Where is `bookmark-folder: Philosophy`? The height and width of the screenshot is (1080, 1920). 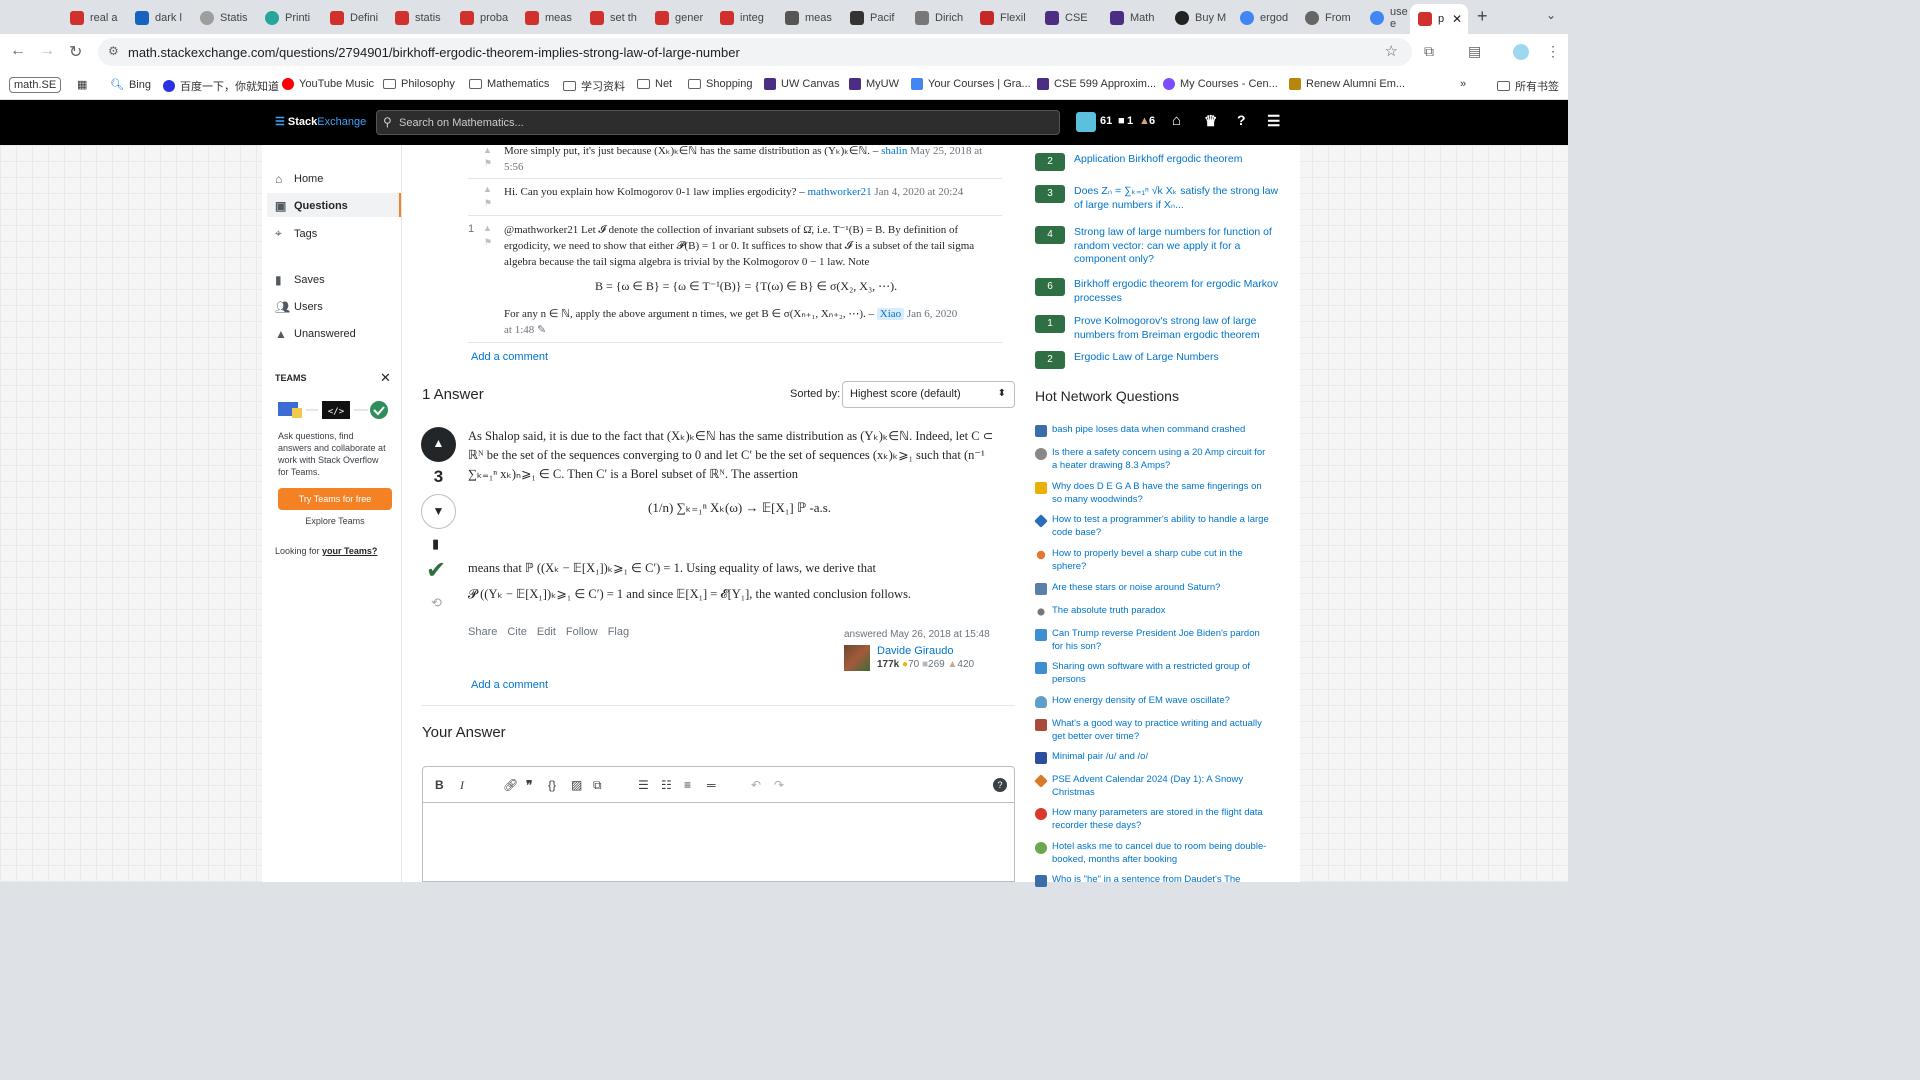
bookmark-folder: Philosophy is located at coordinates (419, 84).